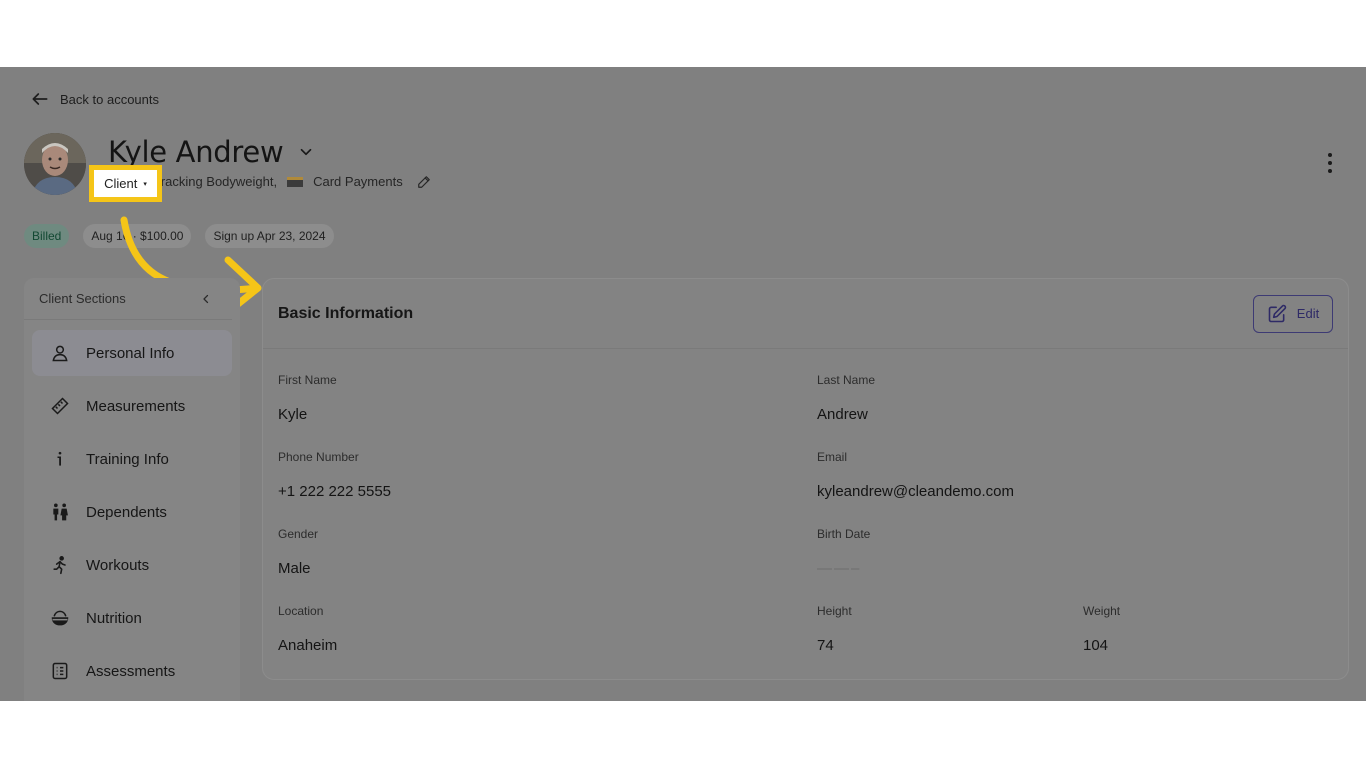  I want to click on caret-down-icon: ▾, so click(145, 184).